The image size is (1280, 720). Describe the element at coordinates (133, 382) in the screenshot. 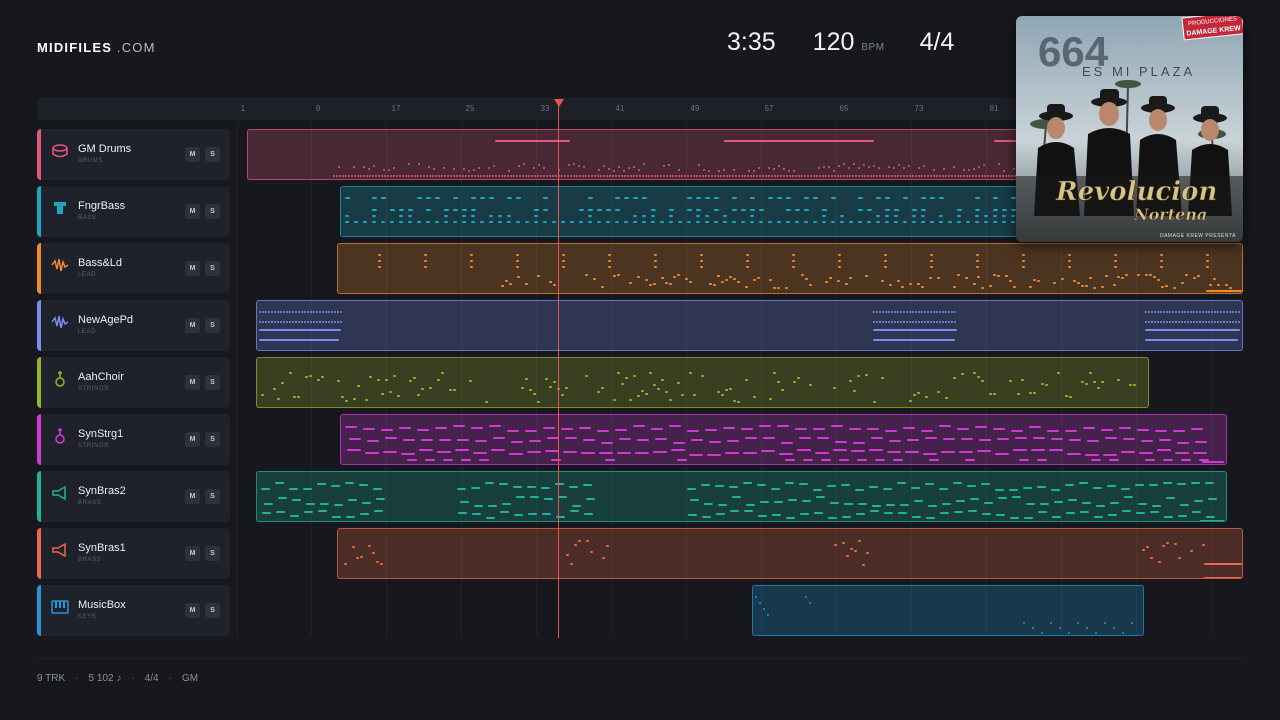

I see `track-header: AahChoir STRINGS M S` at that location.